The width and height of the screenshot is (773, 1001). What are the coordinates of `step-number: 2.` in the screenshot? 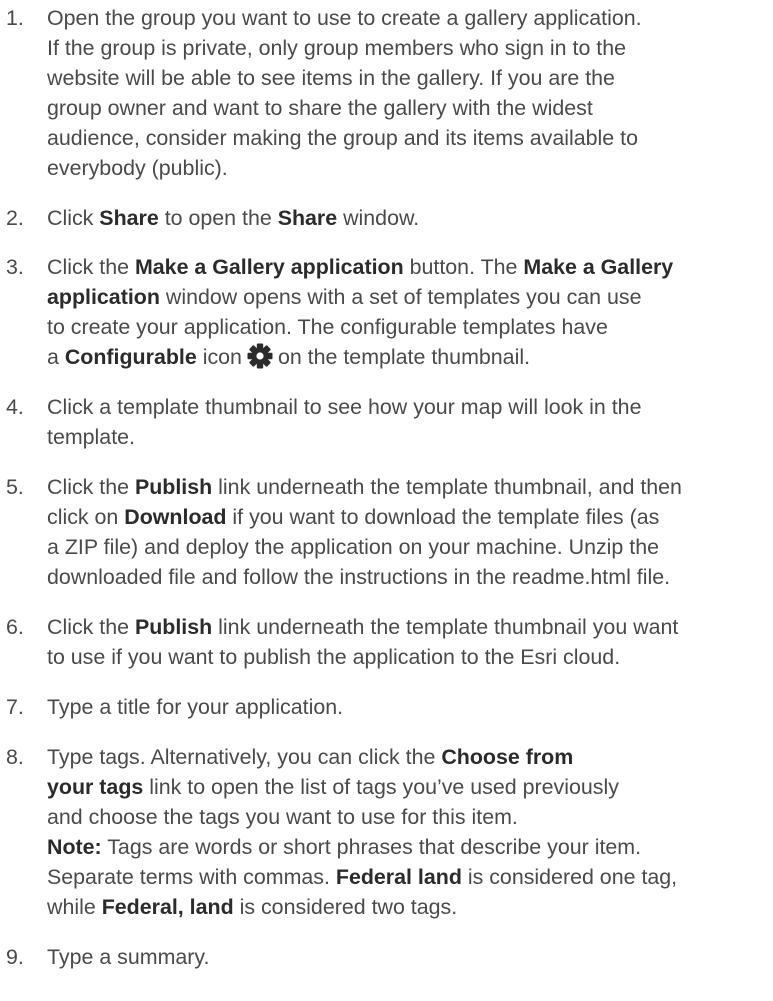 It's located at (15, 218).